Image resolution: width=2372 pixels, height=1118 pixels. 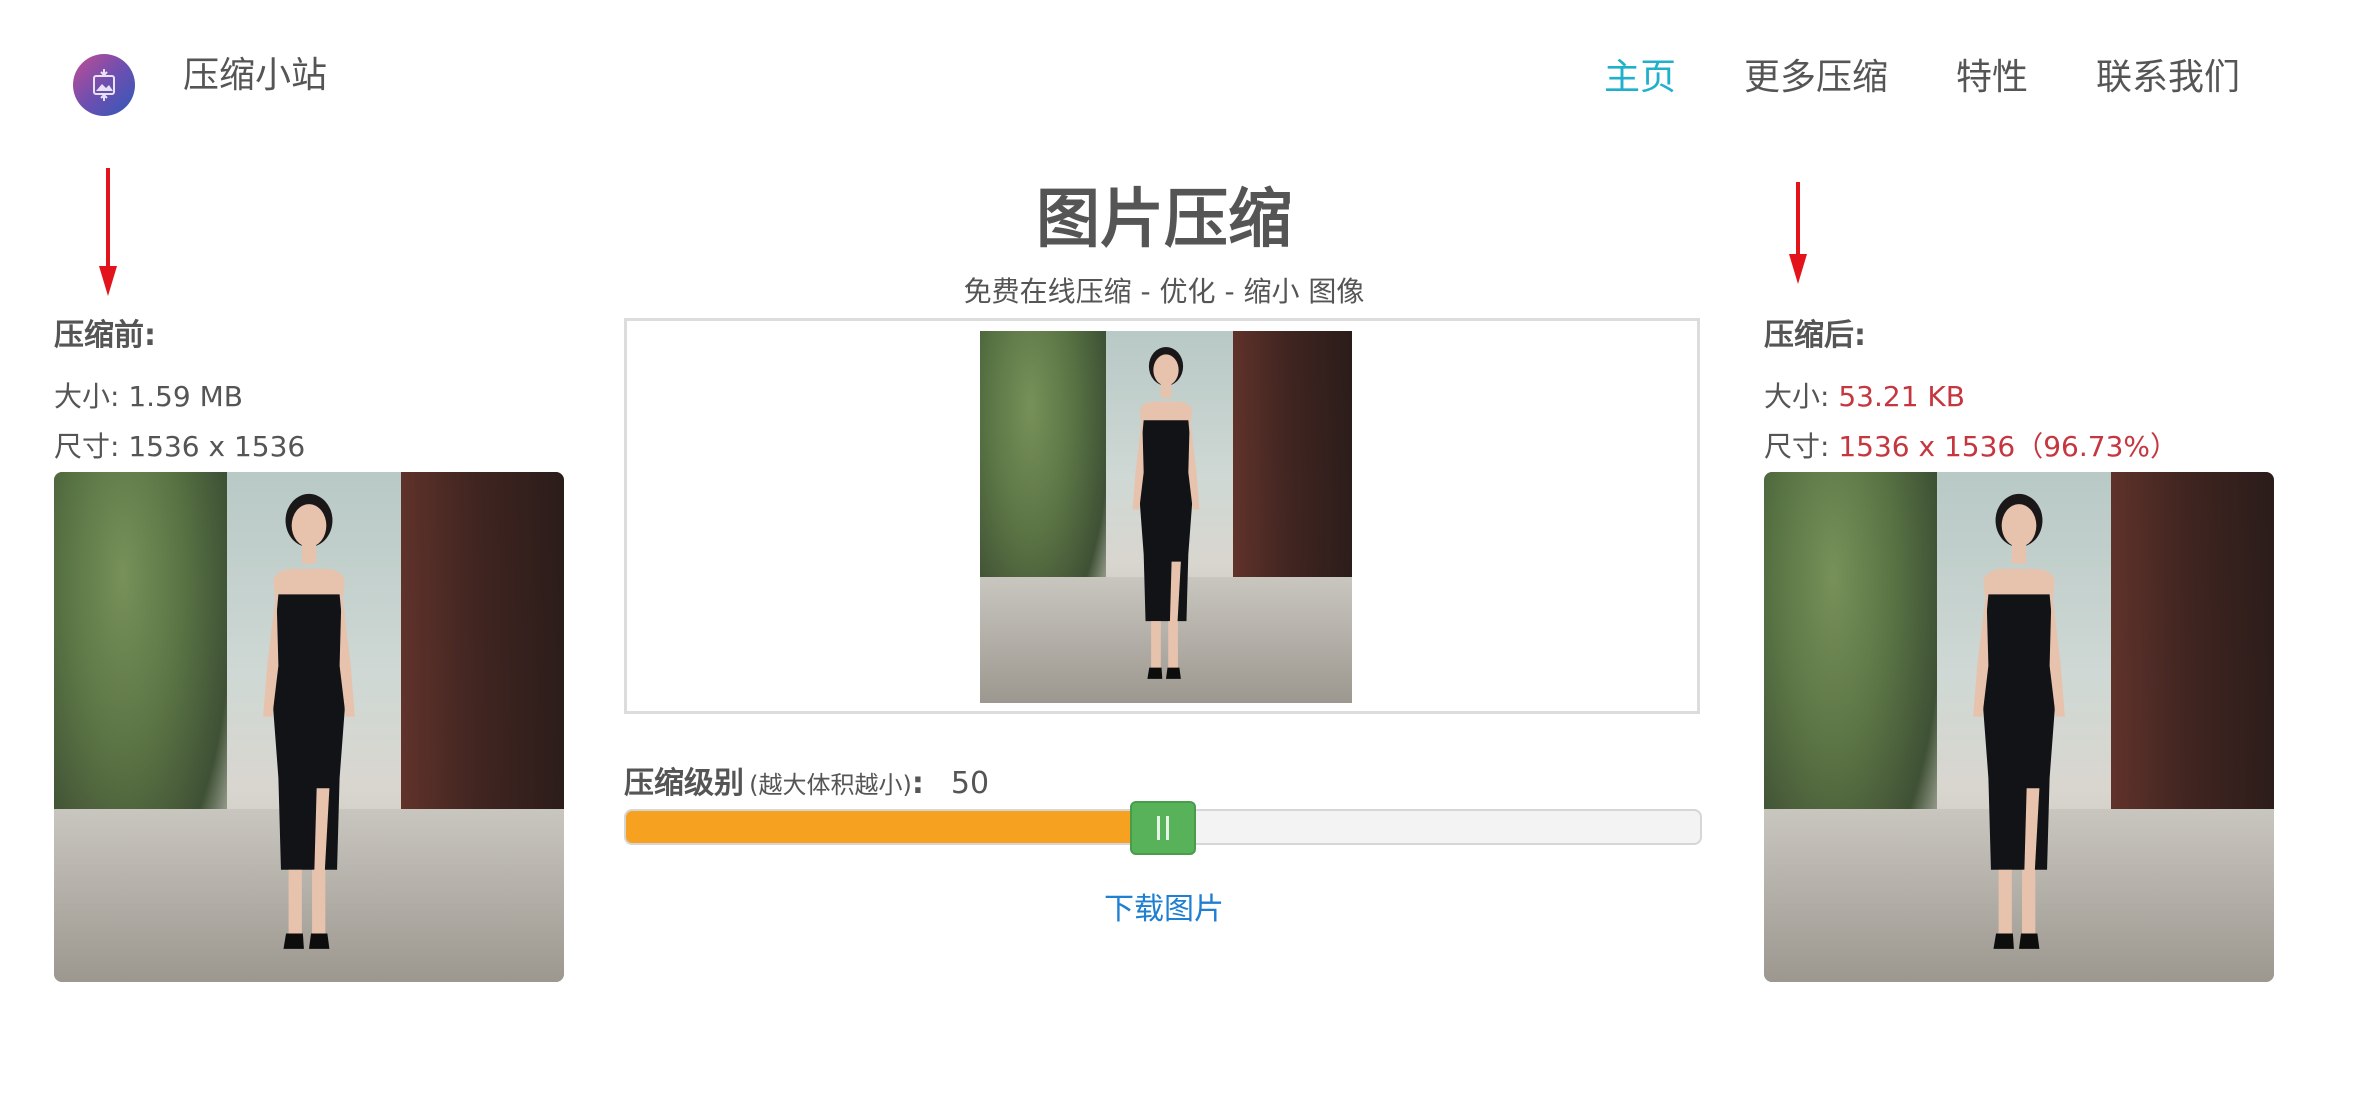 I want to click on nav-item-more-compression: 更多压缩, so click(x=1816, y=78).